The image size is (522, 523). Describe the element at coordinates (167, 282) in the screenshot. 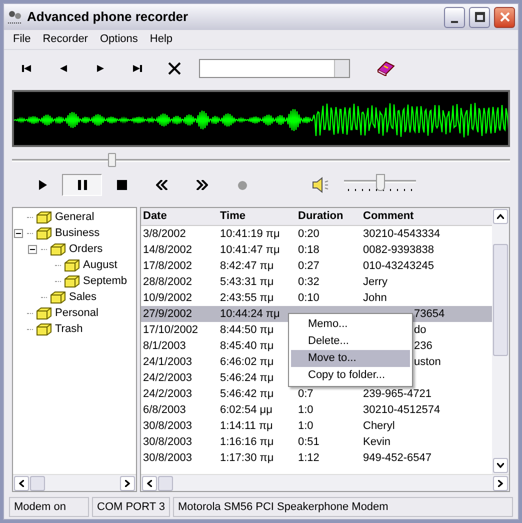

I see `table-cell-text: 28/8/2002` at that location.